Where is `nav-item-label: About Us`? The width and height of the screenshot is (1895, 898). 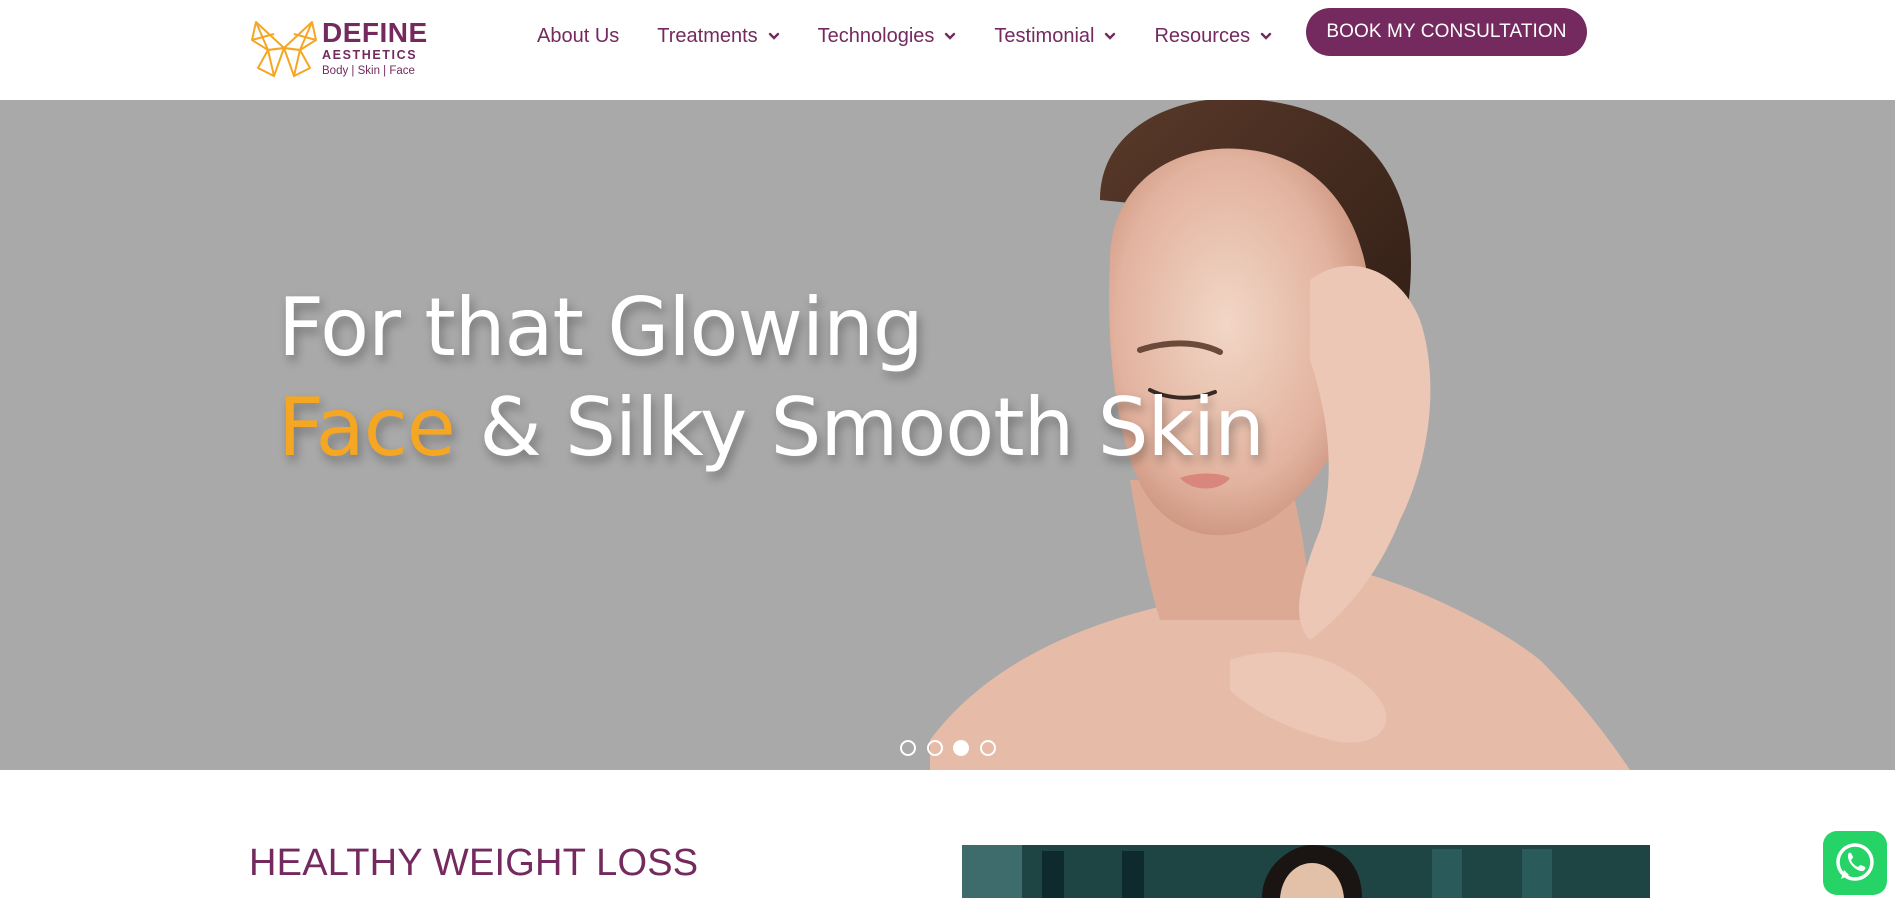 nav-item-label: About Us is located at coordinates (578, 35).